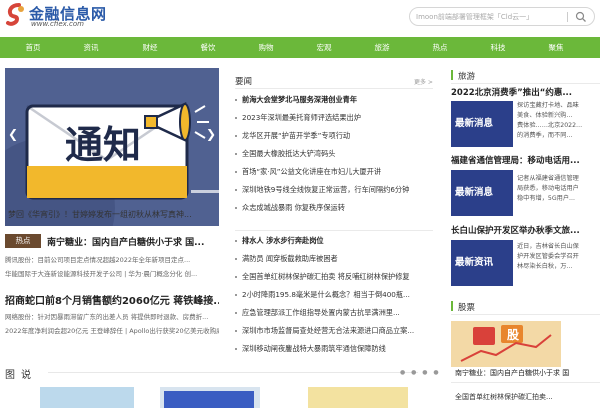 This screenshot has width=600, height=408. What do you see at coordinates (335, 136) in the screenshot?
I see `news-item: 龙华区开展“护苗开学季”专项行动` at bounding box center [335, 136].